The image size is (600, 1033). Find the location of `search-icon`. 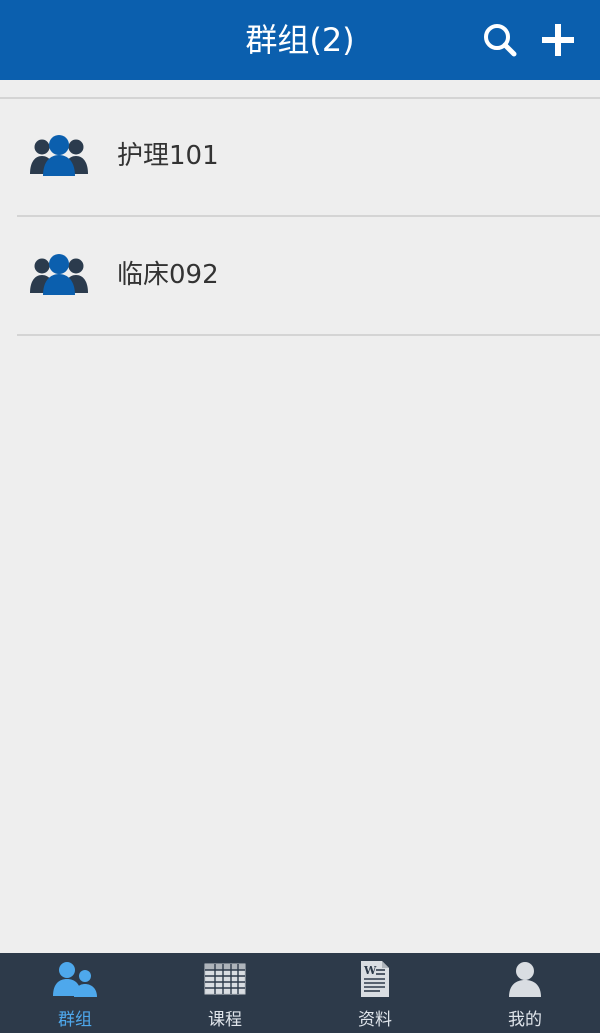

search-icon is located at coordinates (500, 40).